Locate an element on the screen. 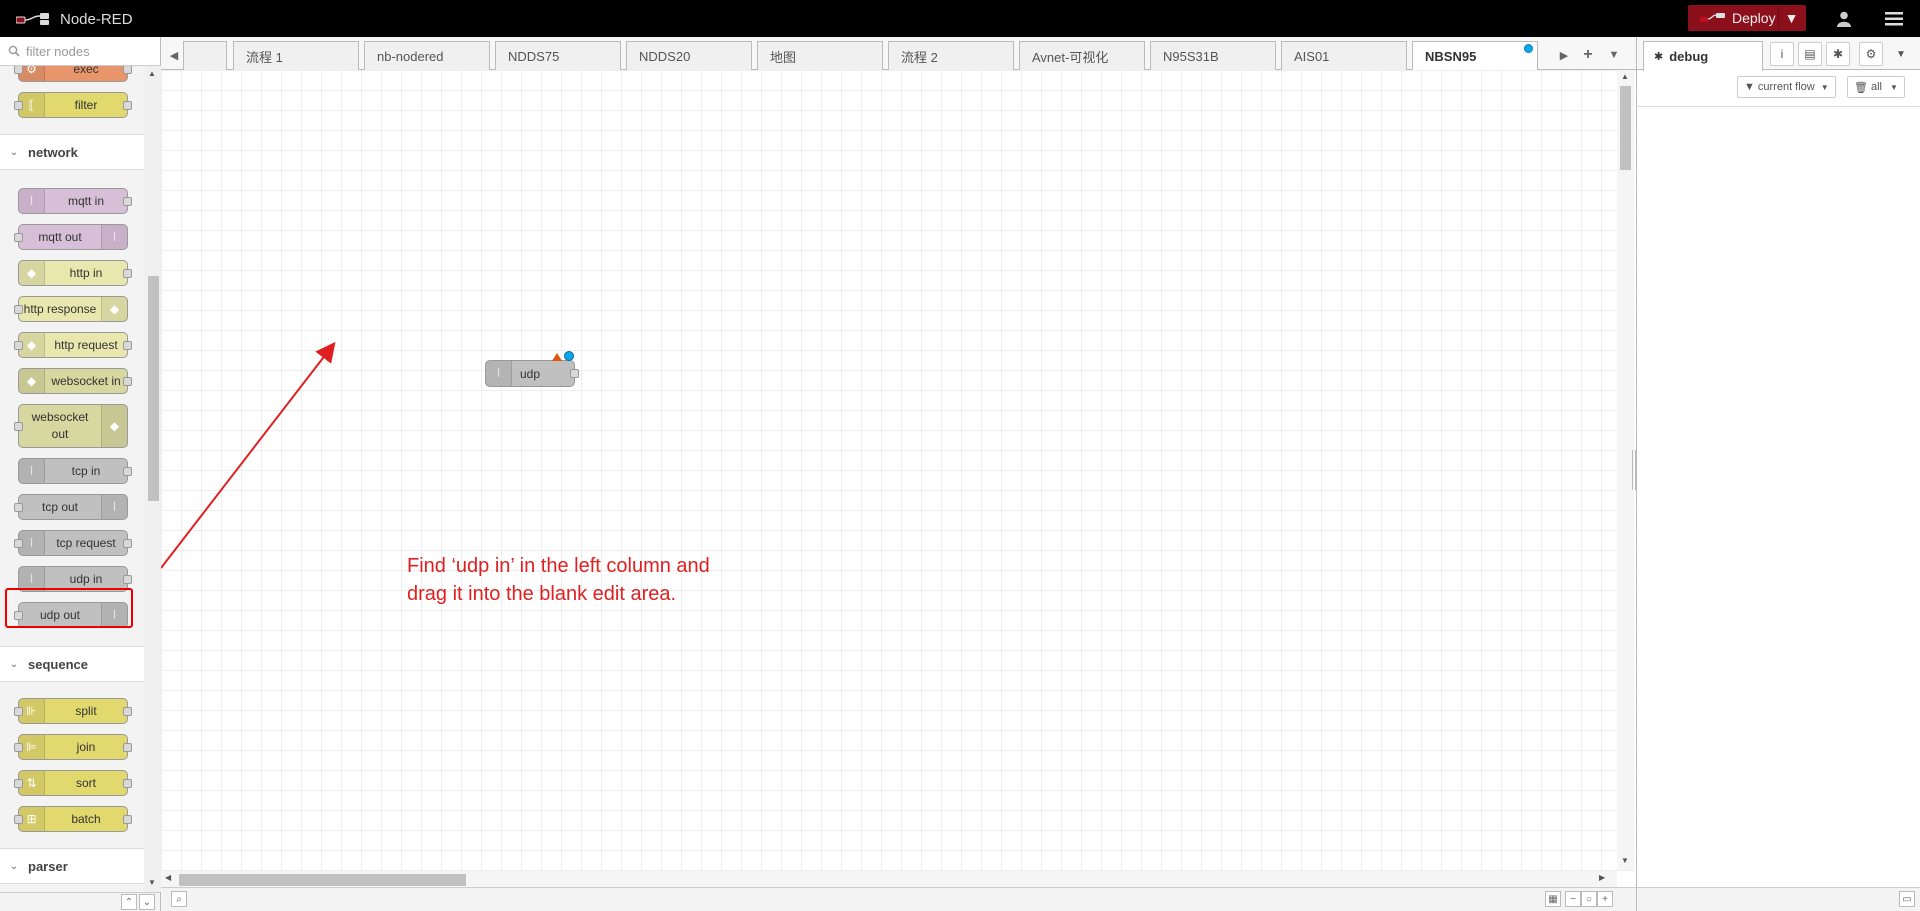 Image resolution: width=1920 pixels, height=911 pixels. sidebar-menu-chevron-icon: ▼ is located at coordinates (1901, 54).